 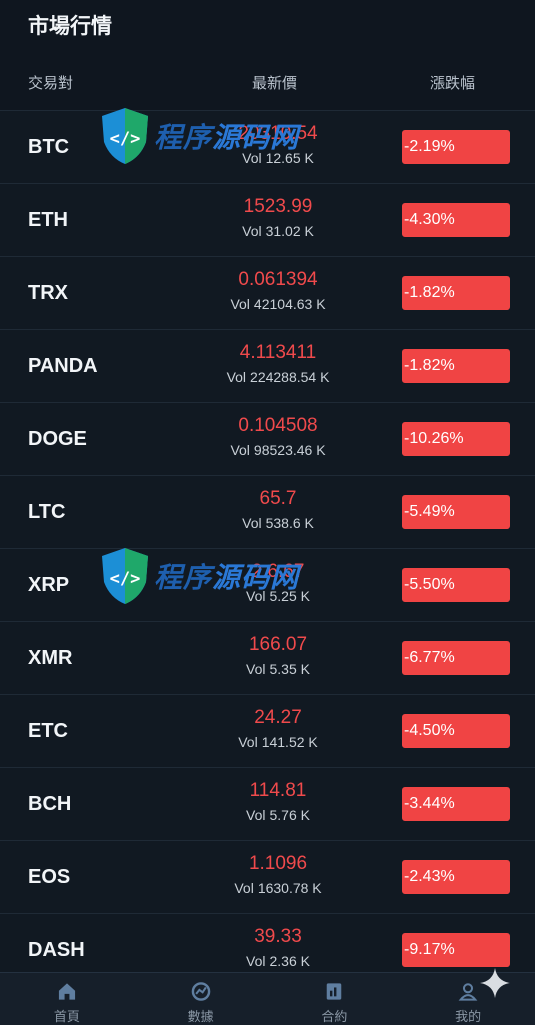 What do you see at coordinates (275, 82) in the screenshot?
I see `column-header-price: 最新價` at bounding box center [275, 82].